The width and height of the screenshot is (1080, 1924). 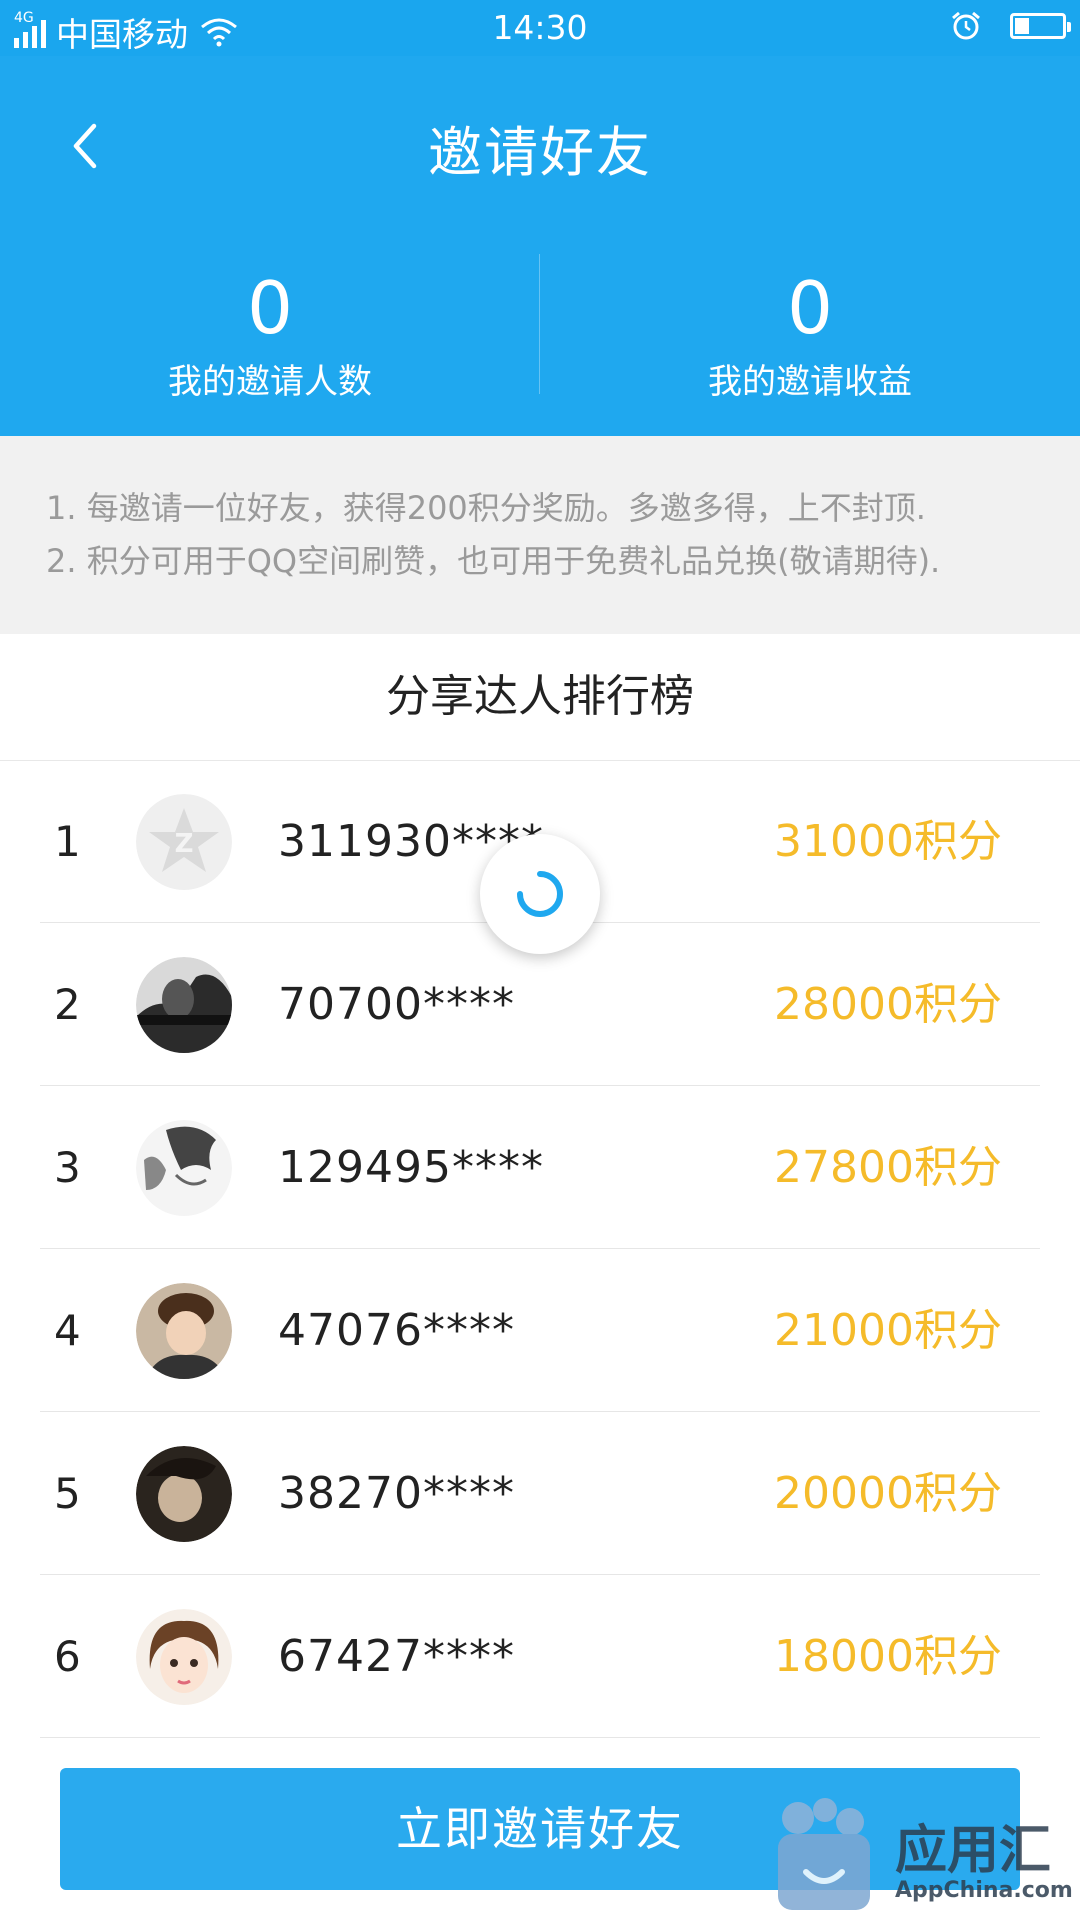 I want to click on rank-number: 6, so click(x=67, y=1656).